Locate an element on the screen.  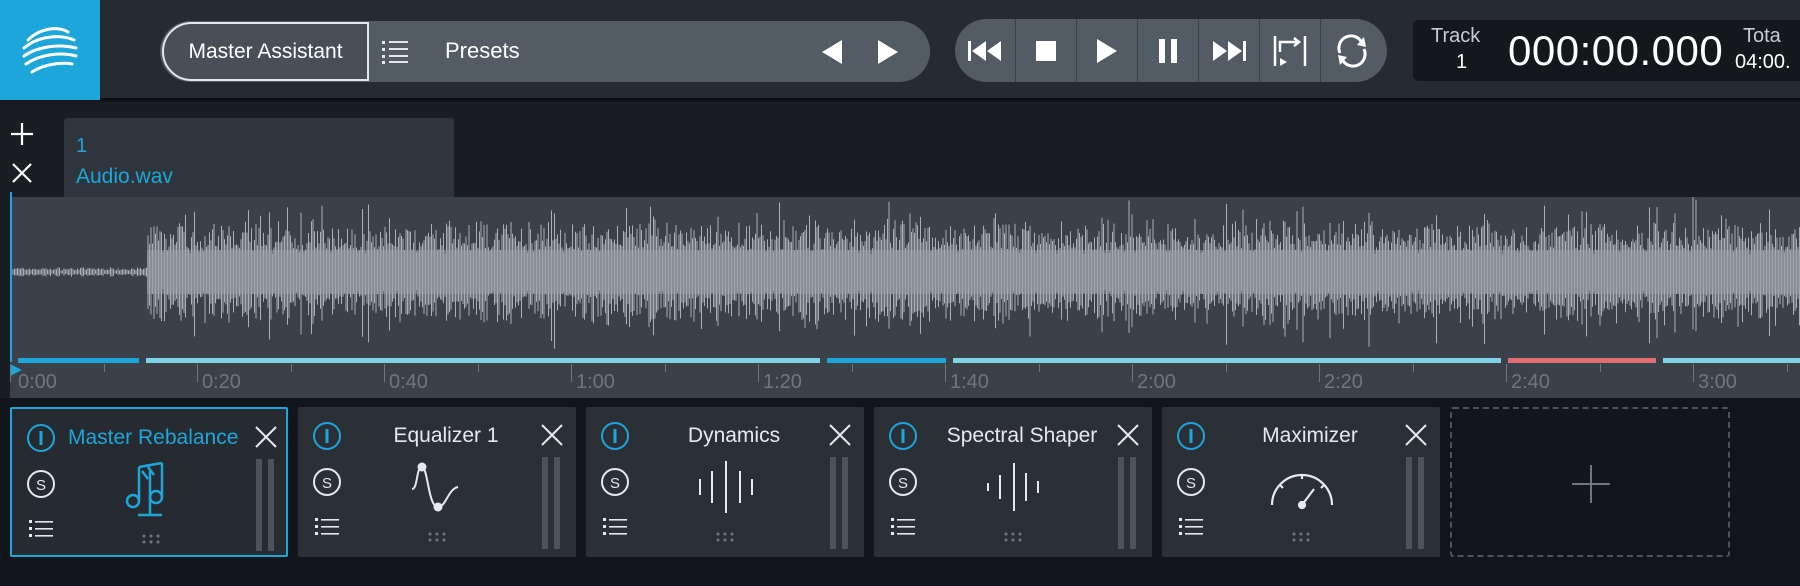
skip-to-end-button is located at coordinates (1229, 50).